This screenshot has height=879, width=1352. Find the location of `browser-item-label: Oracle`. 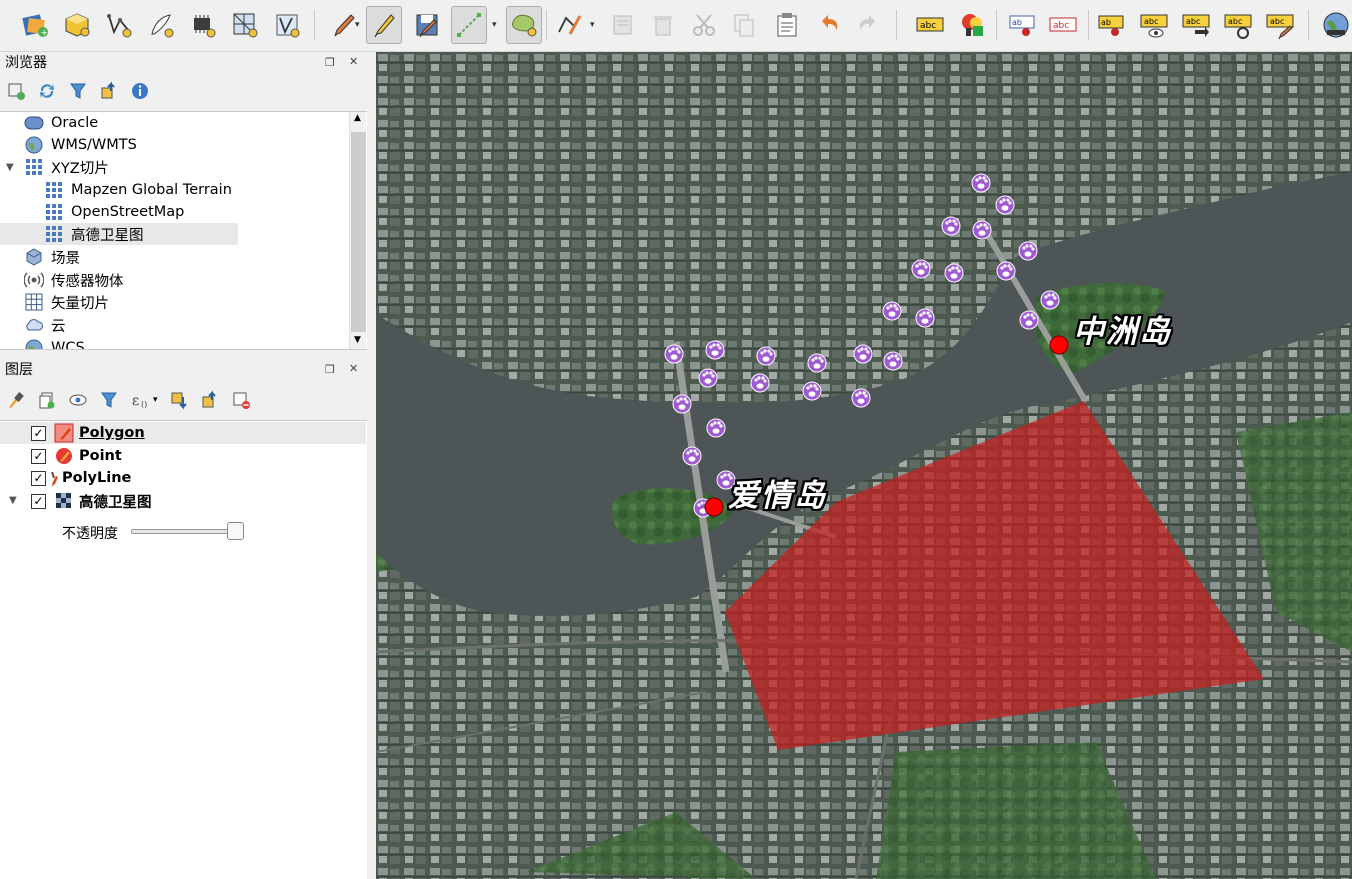

browser-item-label: Oracle is located at coordinates (75, 123).